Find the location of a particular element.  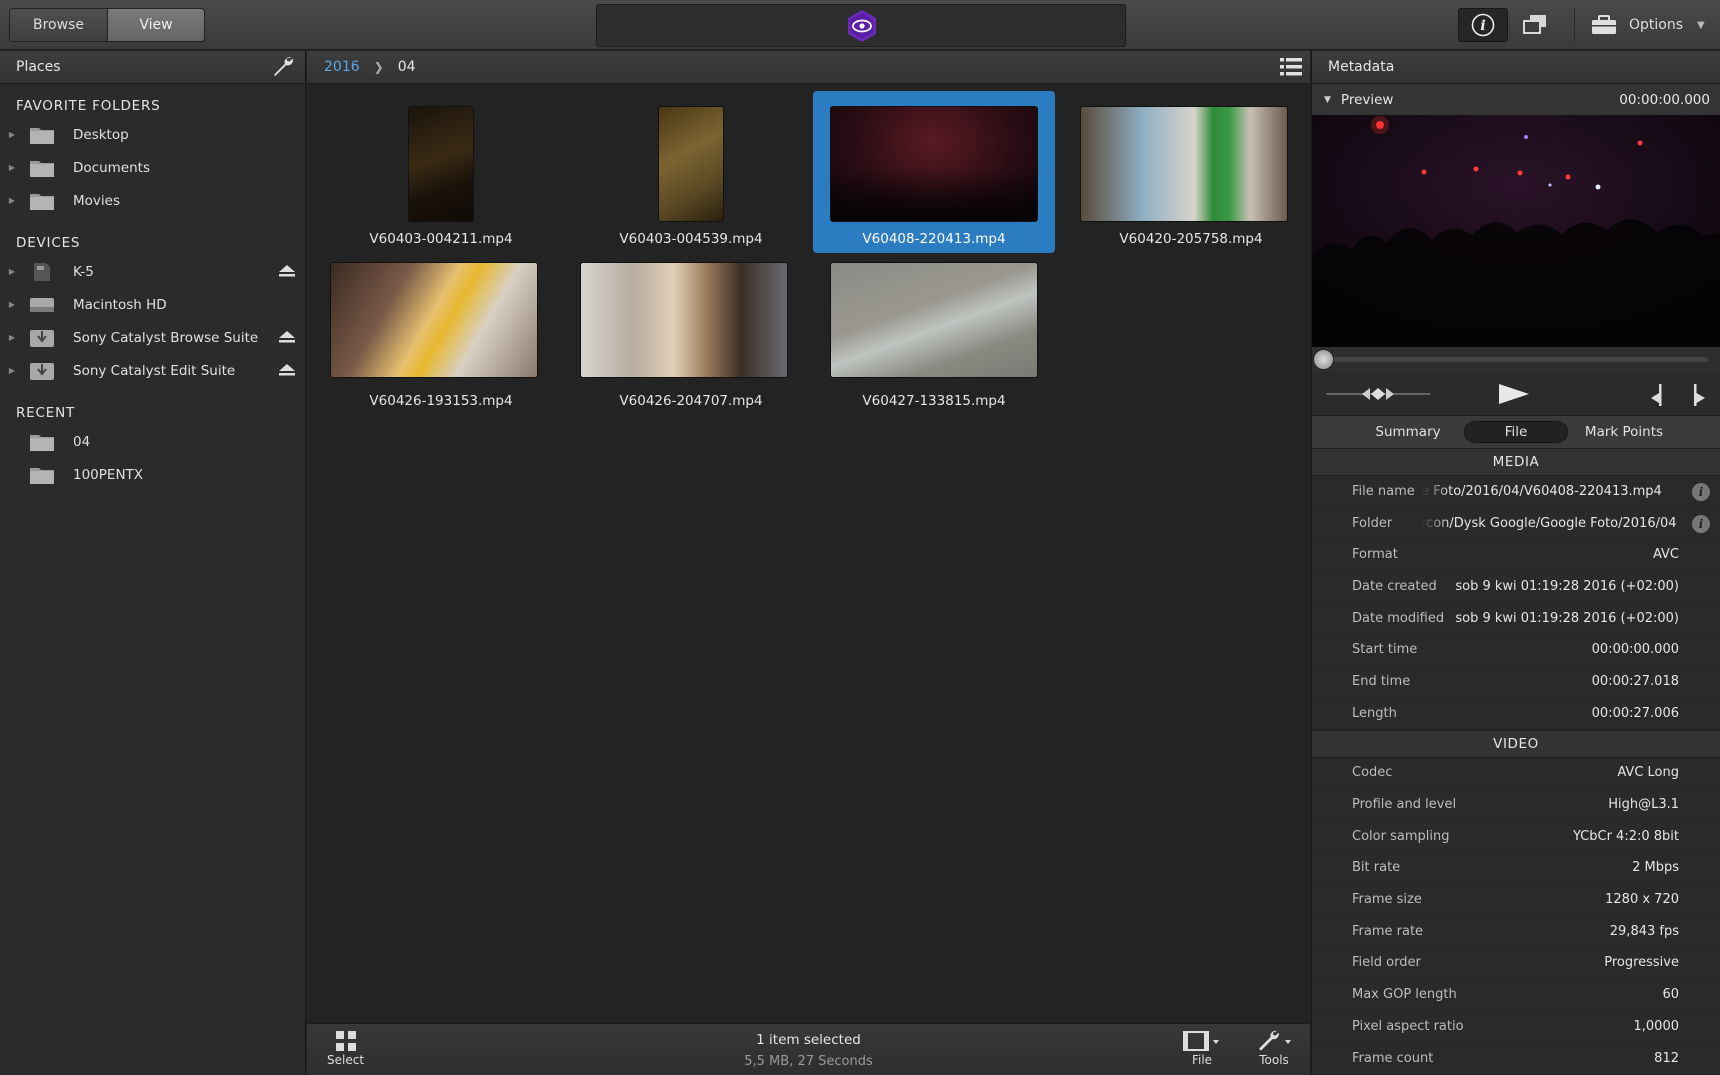

file-menu-button: File is located at coordinates (1202, 1048).